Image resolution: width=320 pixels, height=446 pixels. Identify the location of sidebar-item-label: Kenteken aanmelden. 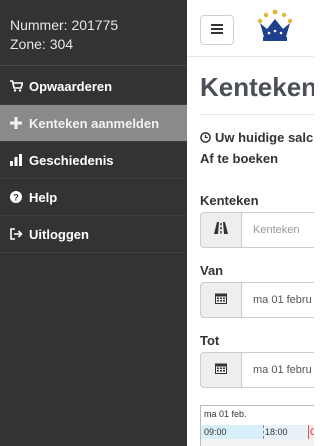
(94, 123).